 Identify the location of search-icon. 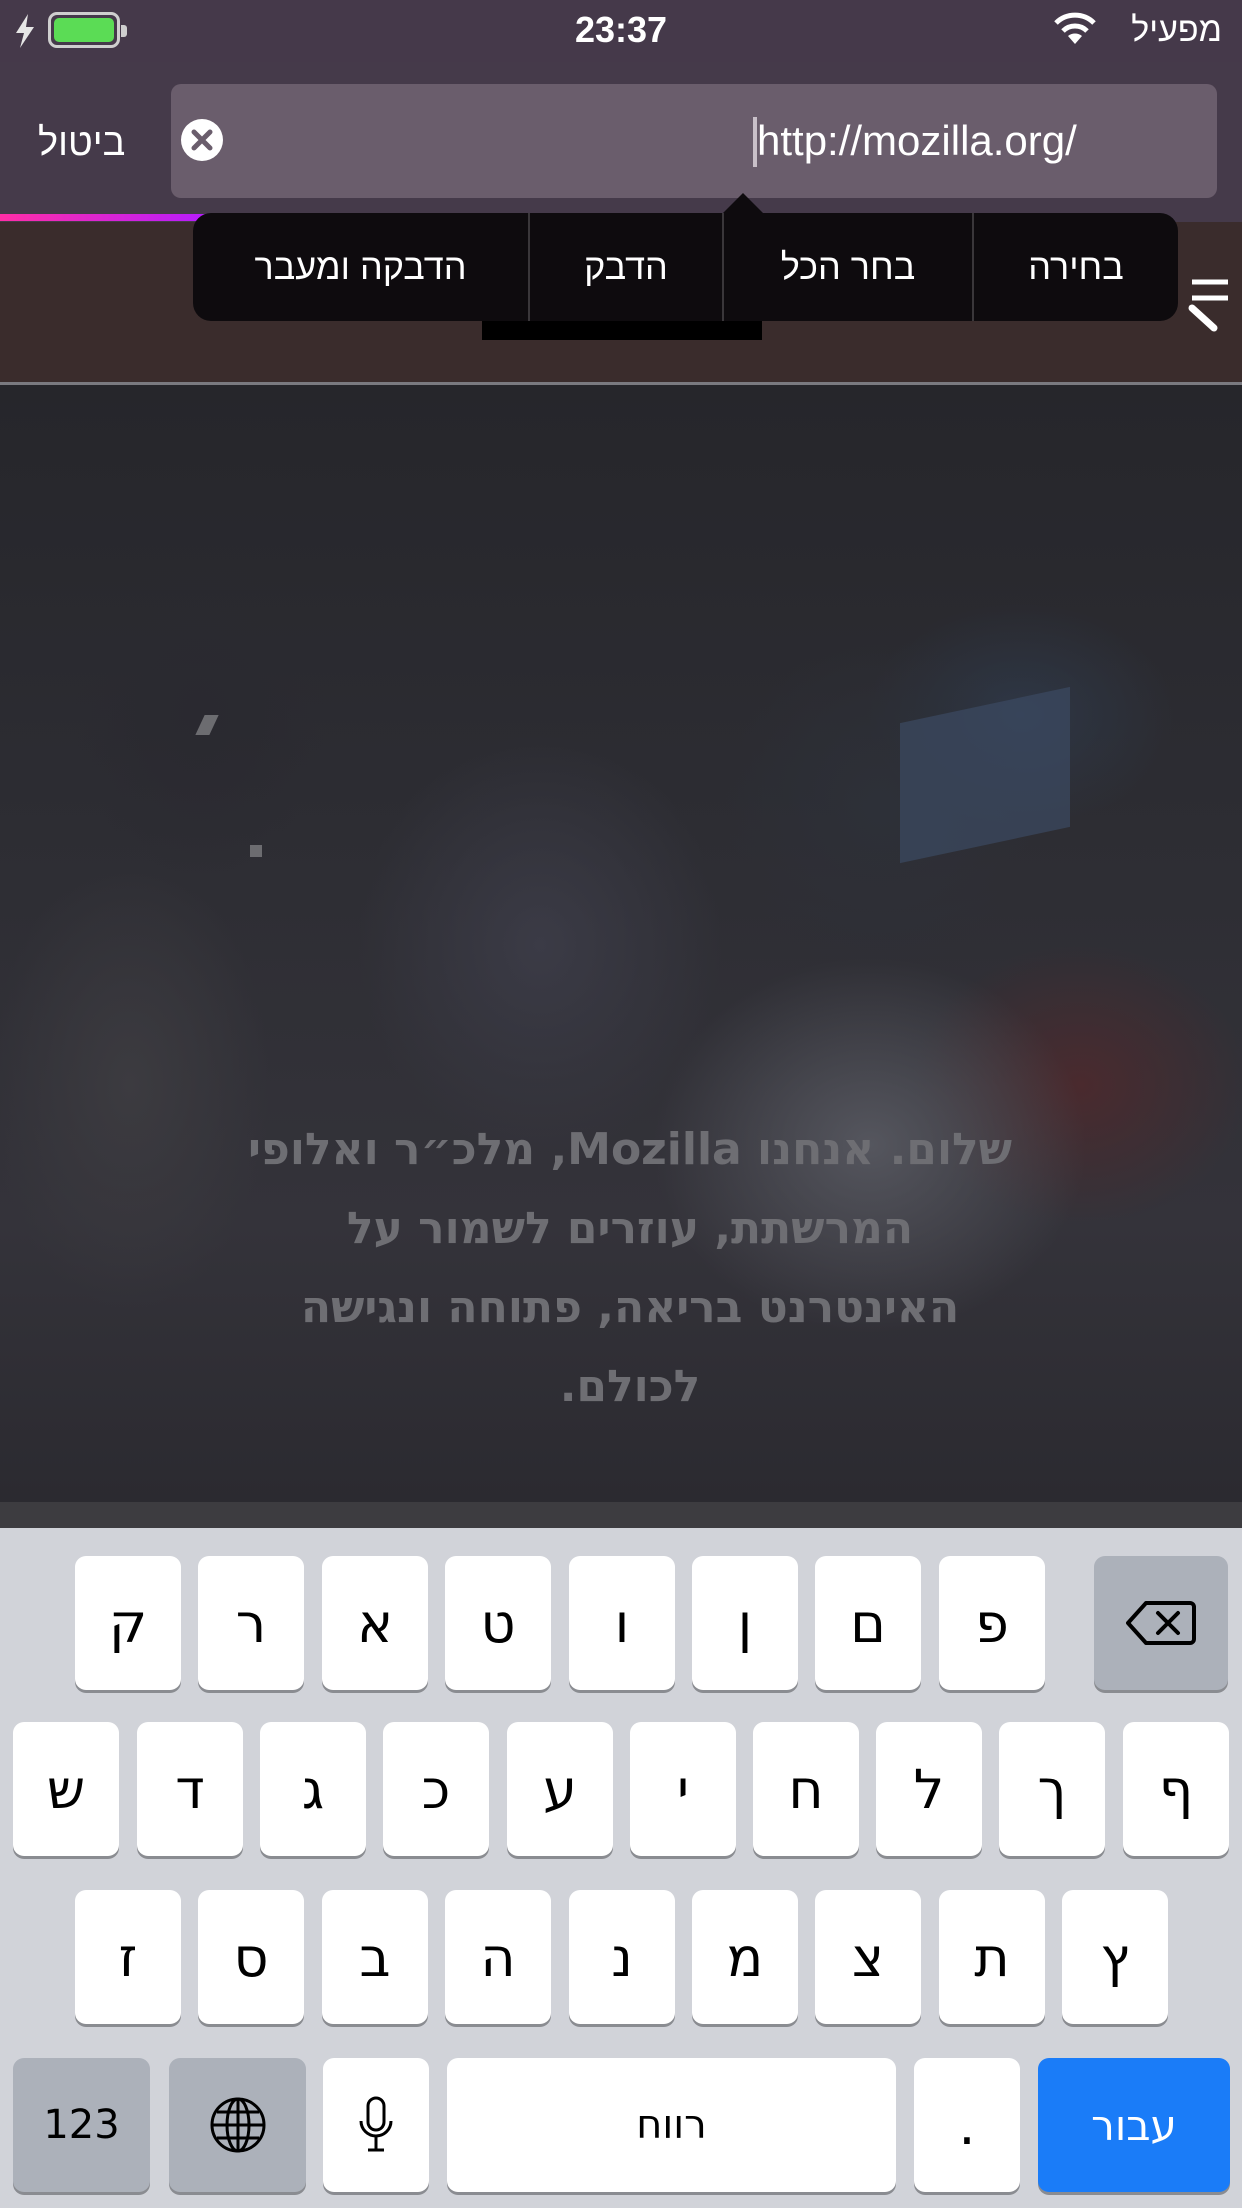
(1204, 302).